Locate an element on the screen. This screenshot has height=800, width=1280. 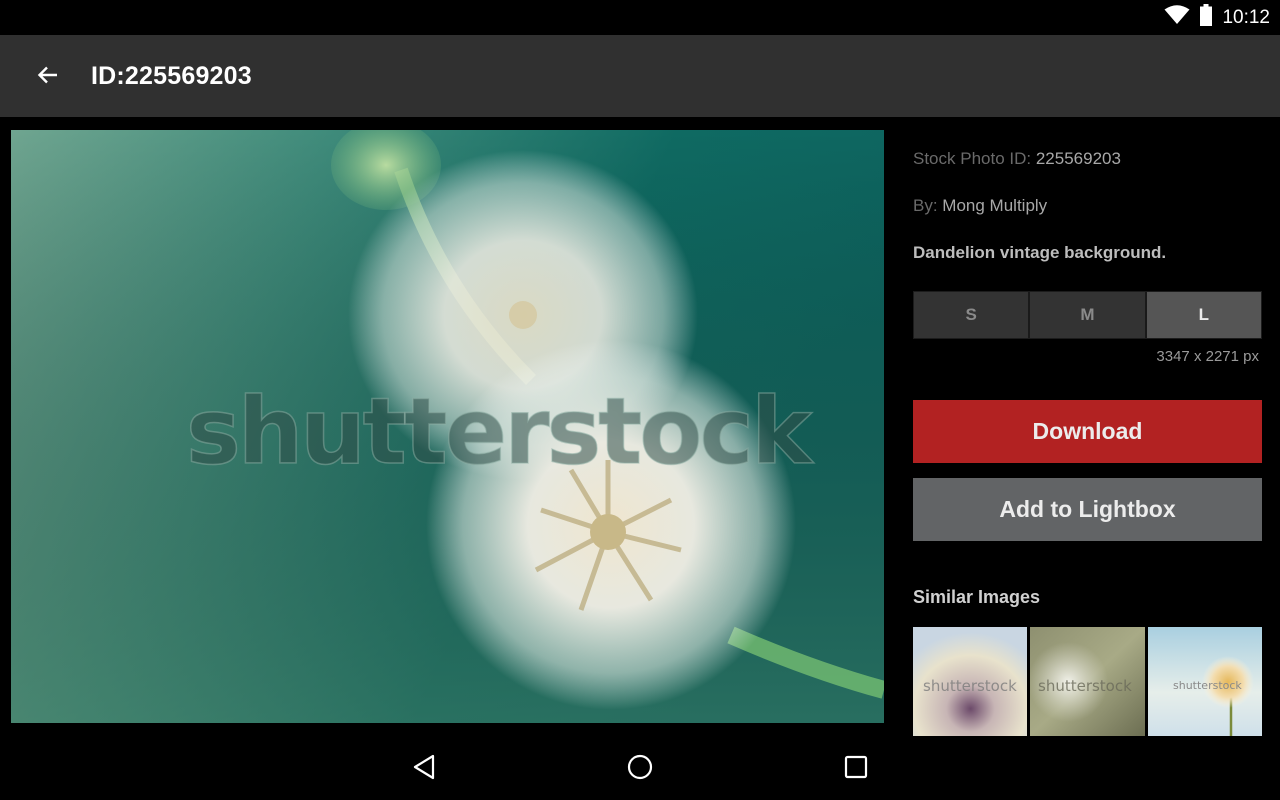
back-button is located at coordinates (48, 77).